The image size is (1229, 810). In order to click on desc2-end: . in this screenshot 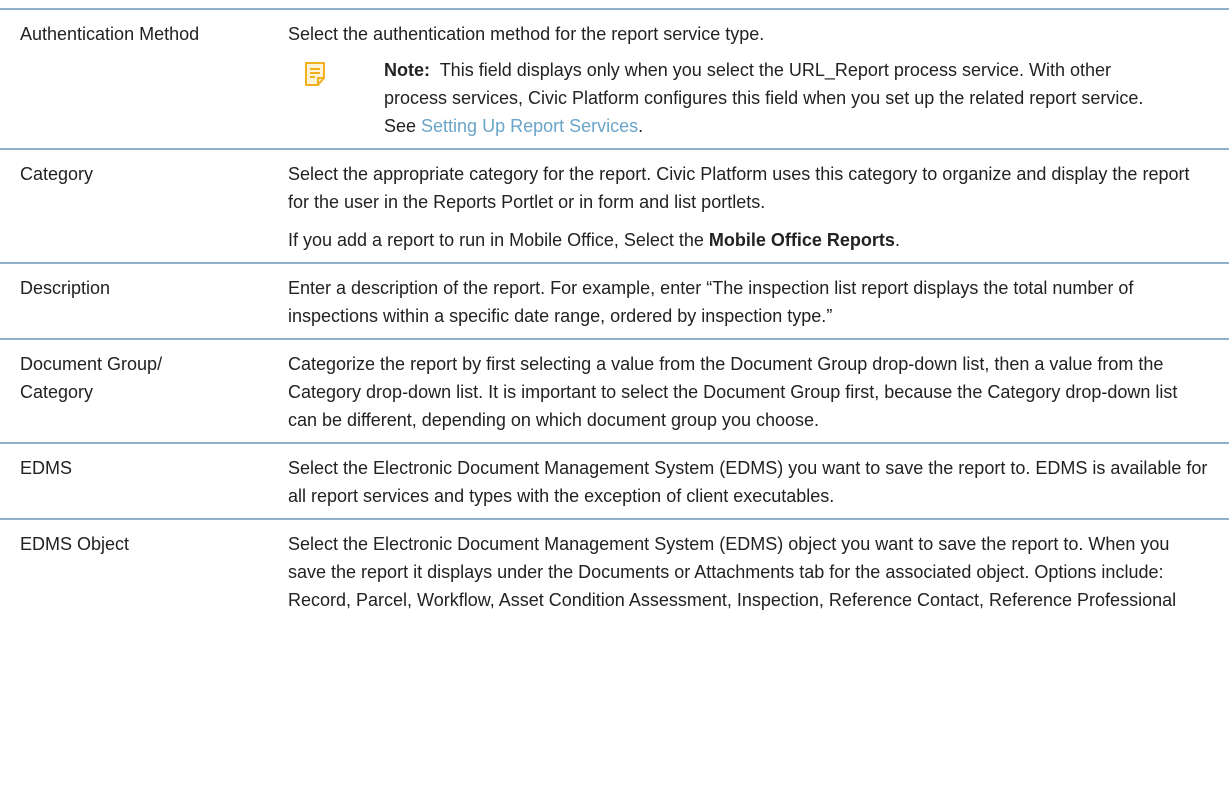, I will do `click(897, 240)`.